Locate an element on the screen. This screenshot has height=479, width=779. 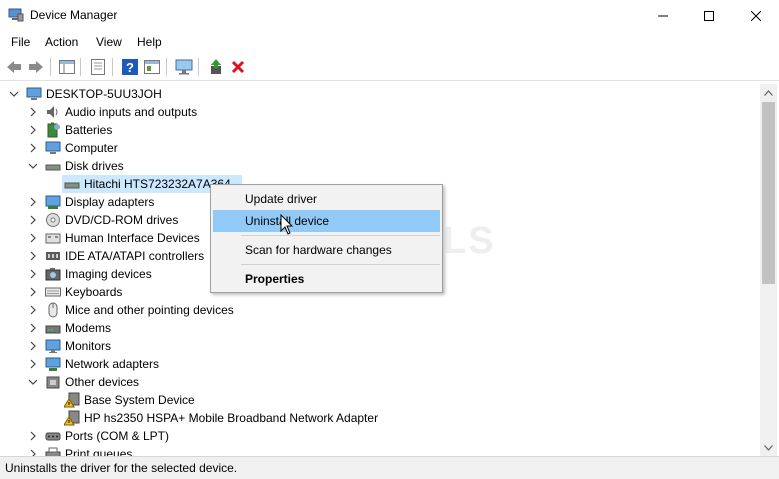
speaker-icon is located at coordinates (52, 112).